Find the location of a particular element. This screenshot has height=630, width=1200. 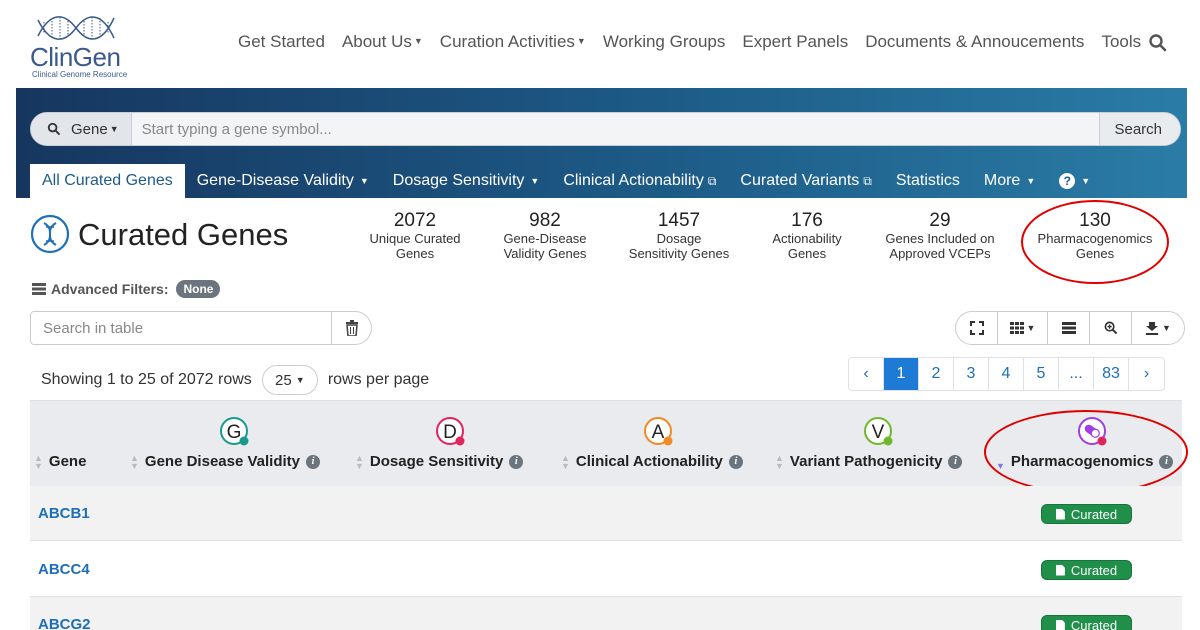

nav-get-started: Get Started is located at coordinates (281, 42).